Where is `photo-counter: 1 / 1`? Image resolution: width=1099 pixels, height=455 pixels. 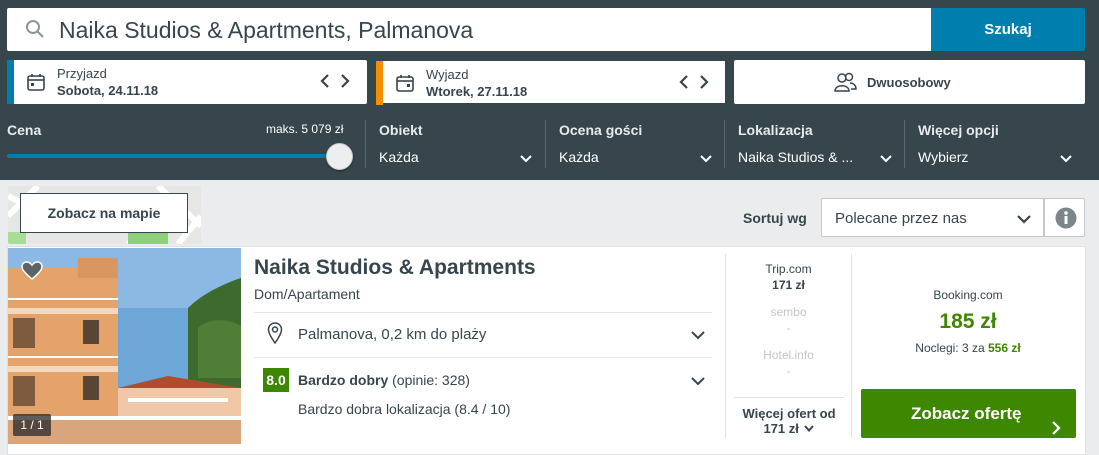
photo-counter: 1 / 1 is located at coordinates (32, 425).